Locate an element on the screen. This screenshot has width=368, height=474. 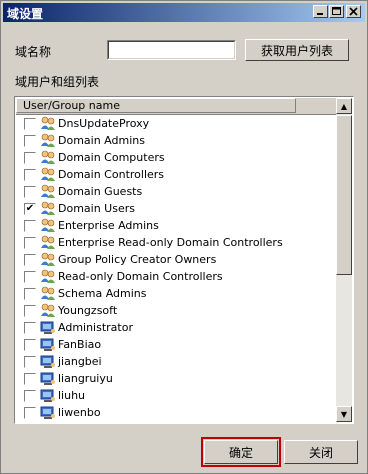
item-label: Read-only Domain Controllers is located at coordinates (140, 276).